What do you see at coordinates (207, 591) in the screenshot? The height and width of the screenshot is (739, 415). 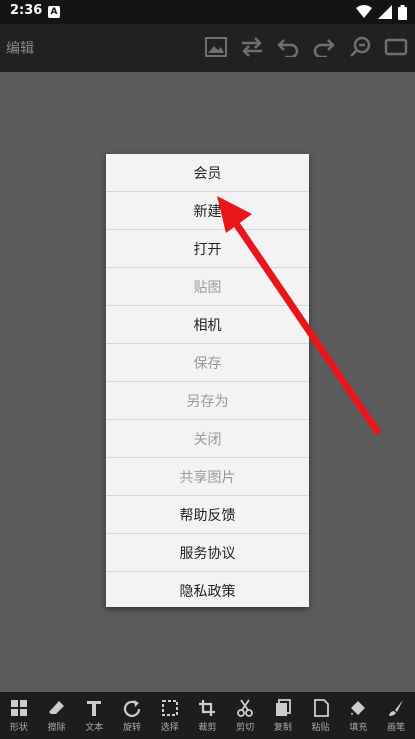 I see `menu-item-privacy: 隐私政策` at bounding box center [207, 591].